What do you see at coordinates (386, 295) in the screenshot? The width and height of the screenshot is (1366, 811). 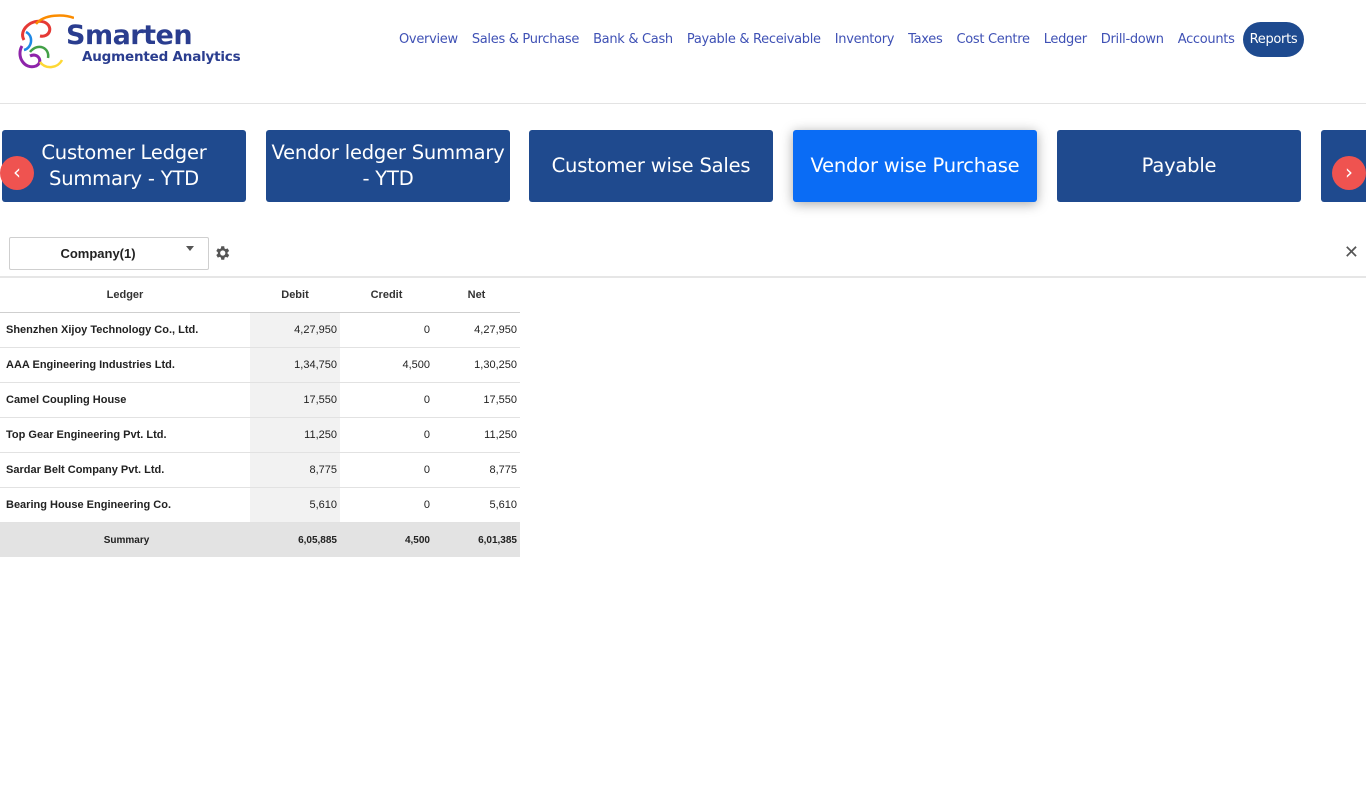 I see `column-header-credit: Credit` at bounding box center [386, 295].